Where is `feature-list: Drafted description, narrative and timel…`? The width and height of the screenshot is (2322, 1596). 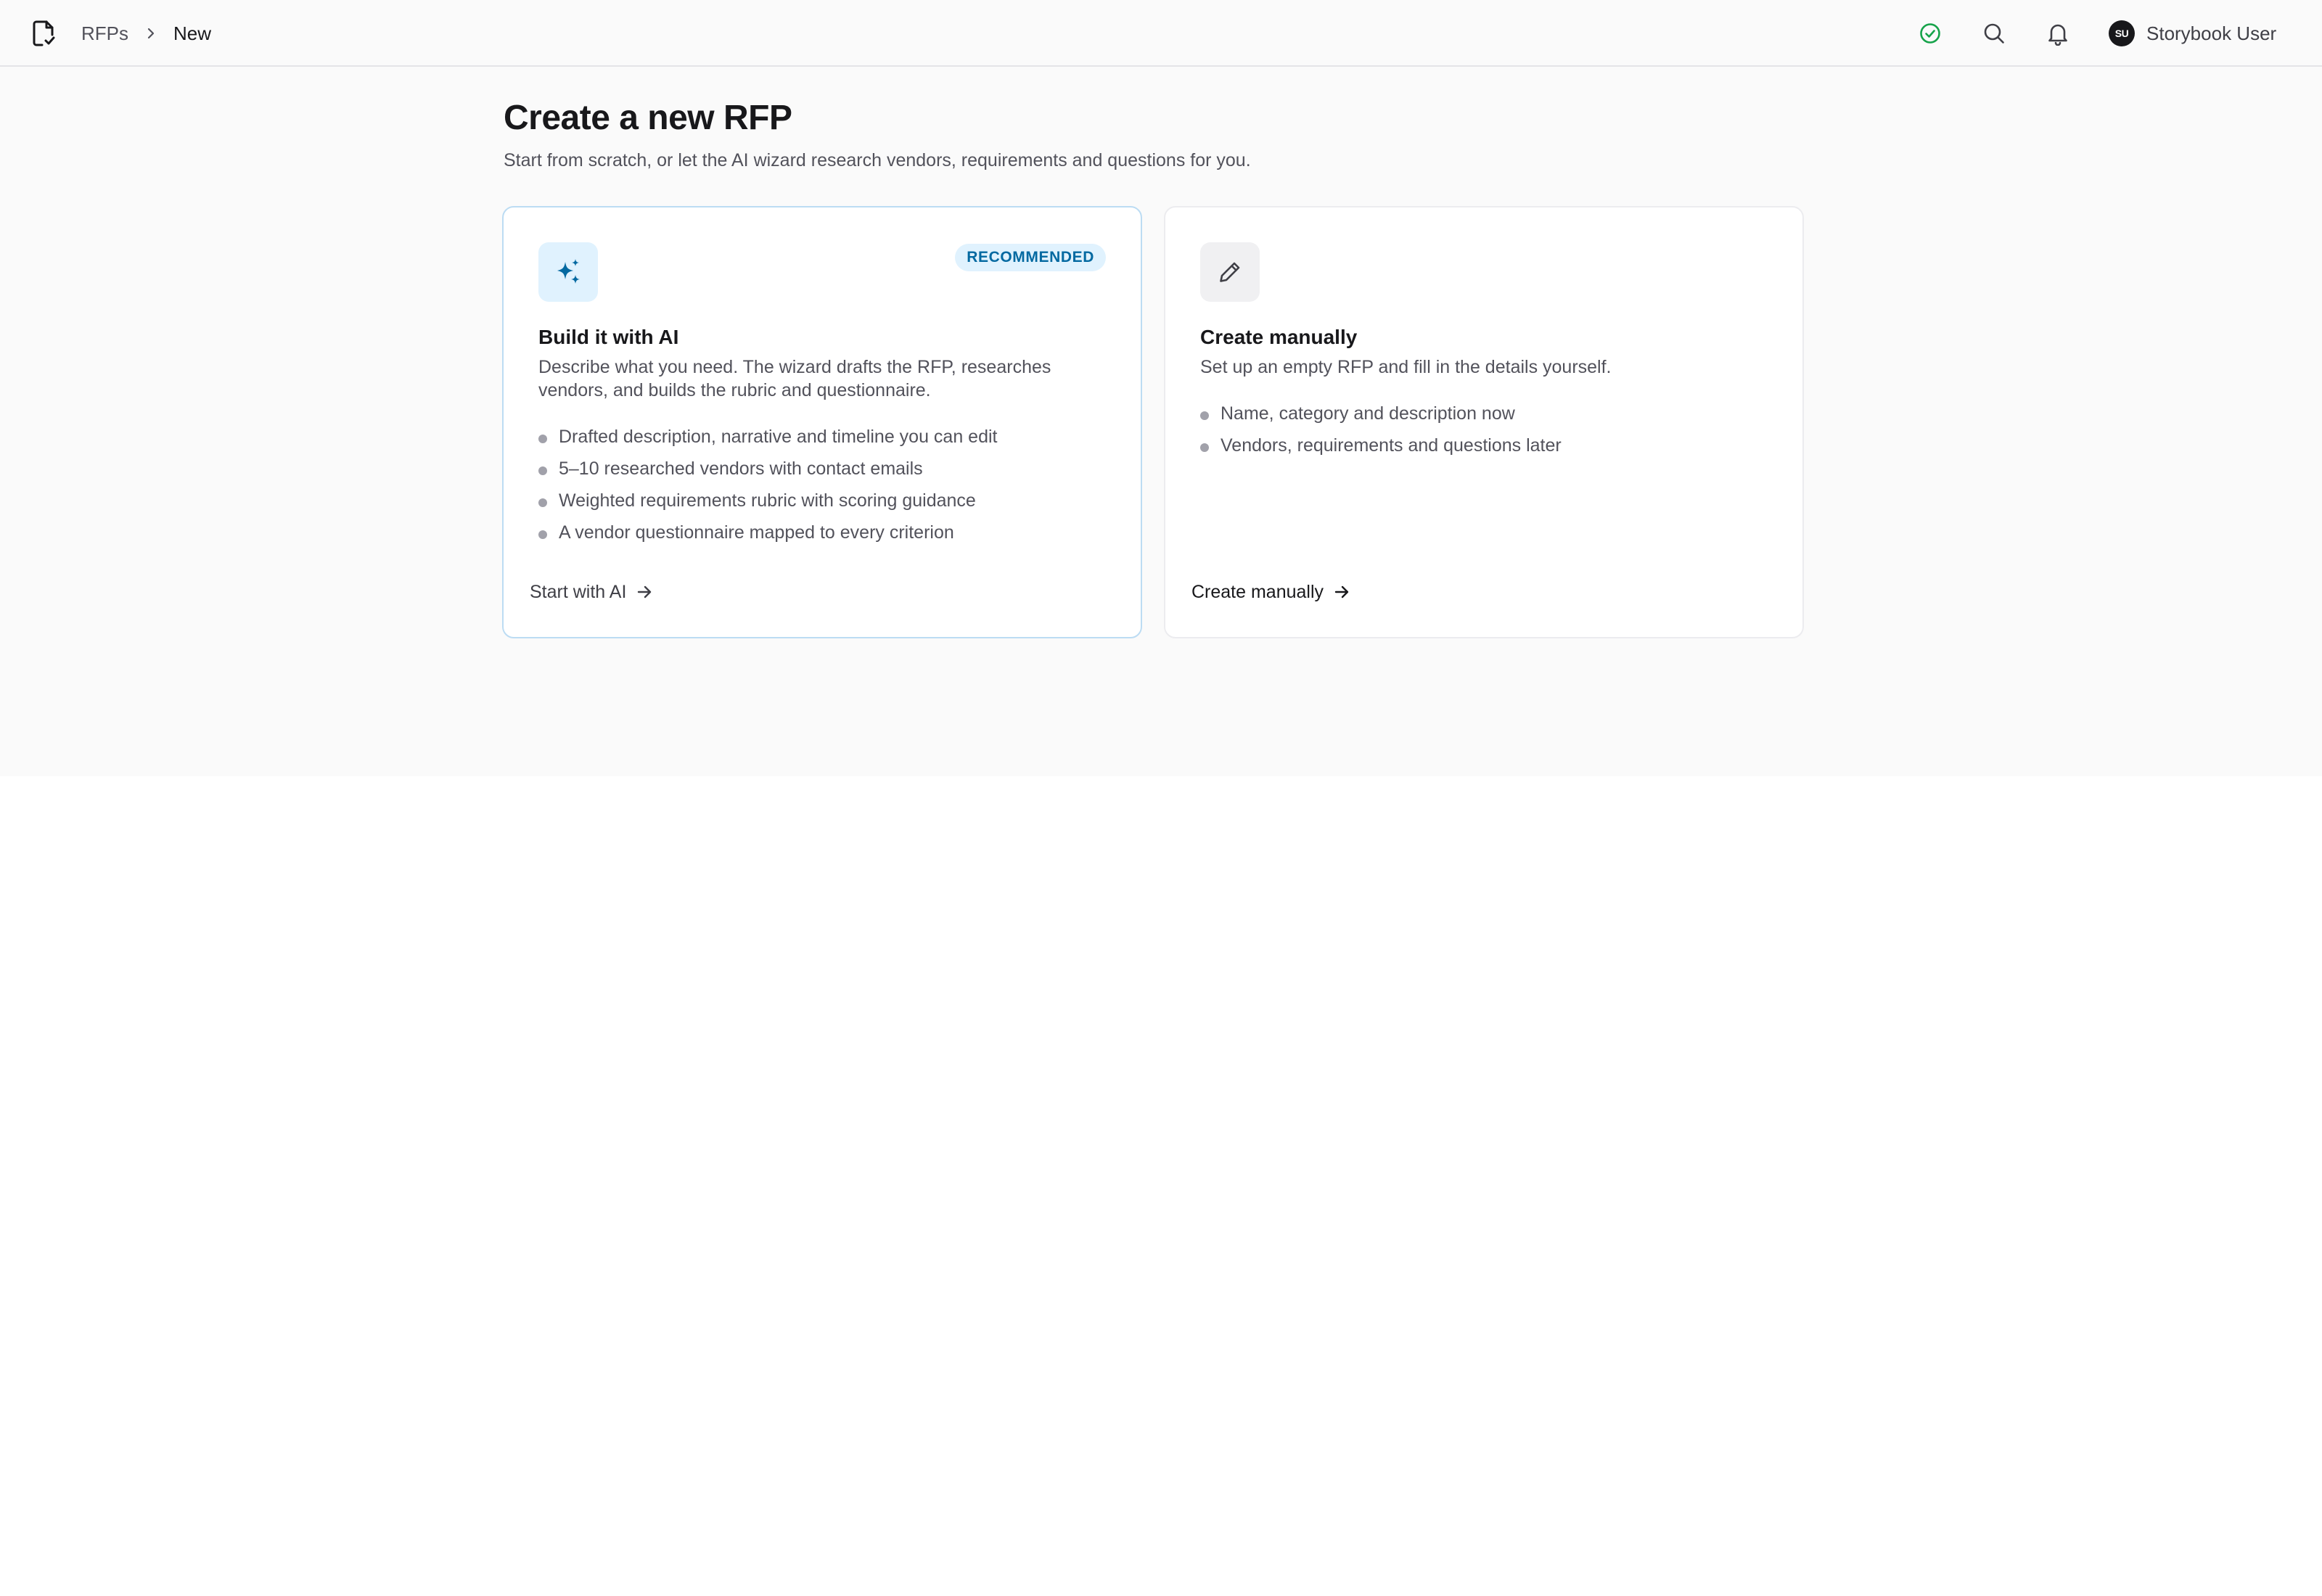 feature-list: Drafted description, narrative and timel… is located at coordinates (768, 487).